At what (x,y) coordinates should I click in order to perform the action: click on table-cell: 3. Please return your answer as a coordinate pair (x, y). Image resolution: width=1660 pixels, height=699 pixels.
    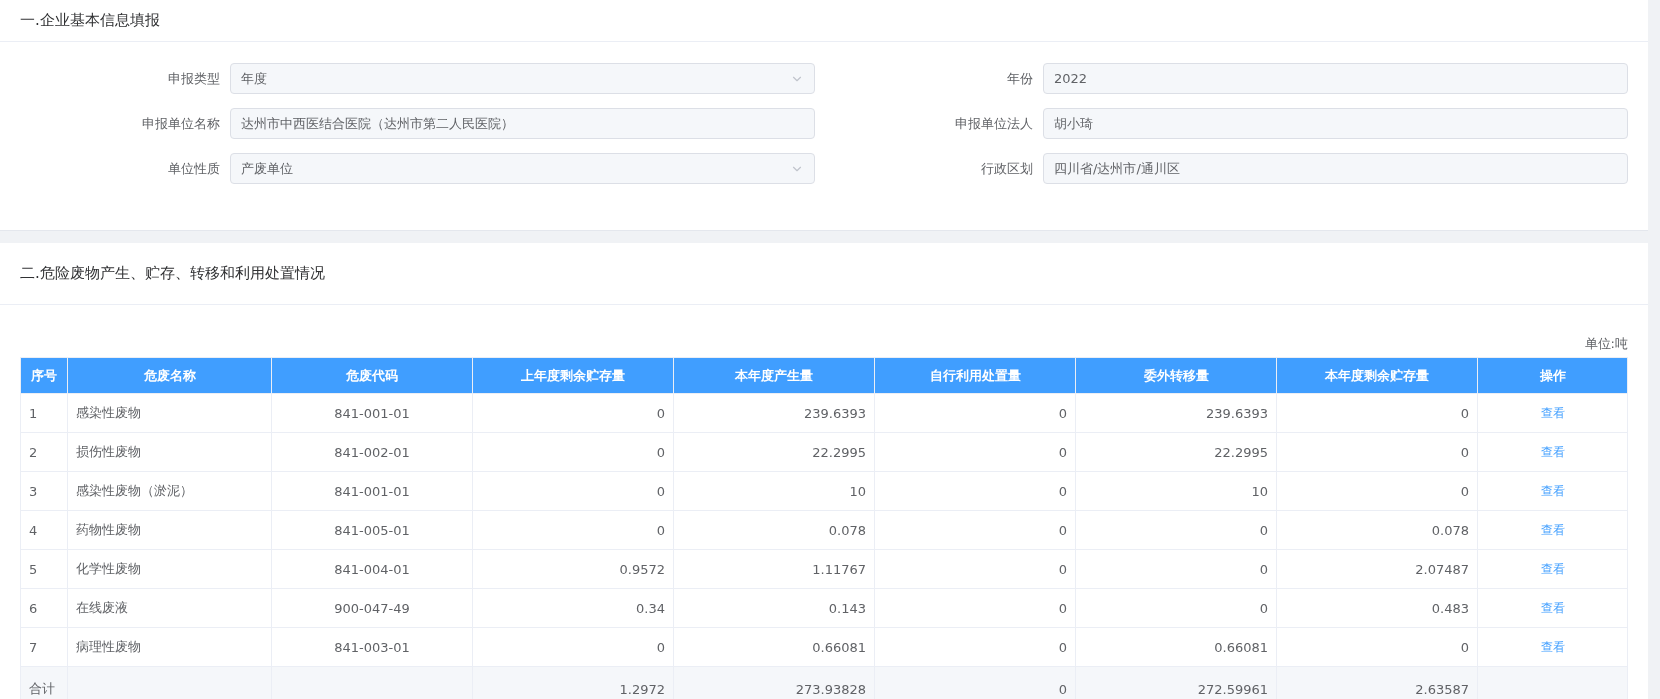
    Looking at the image, I should click on (44, 491).